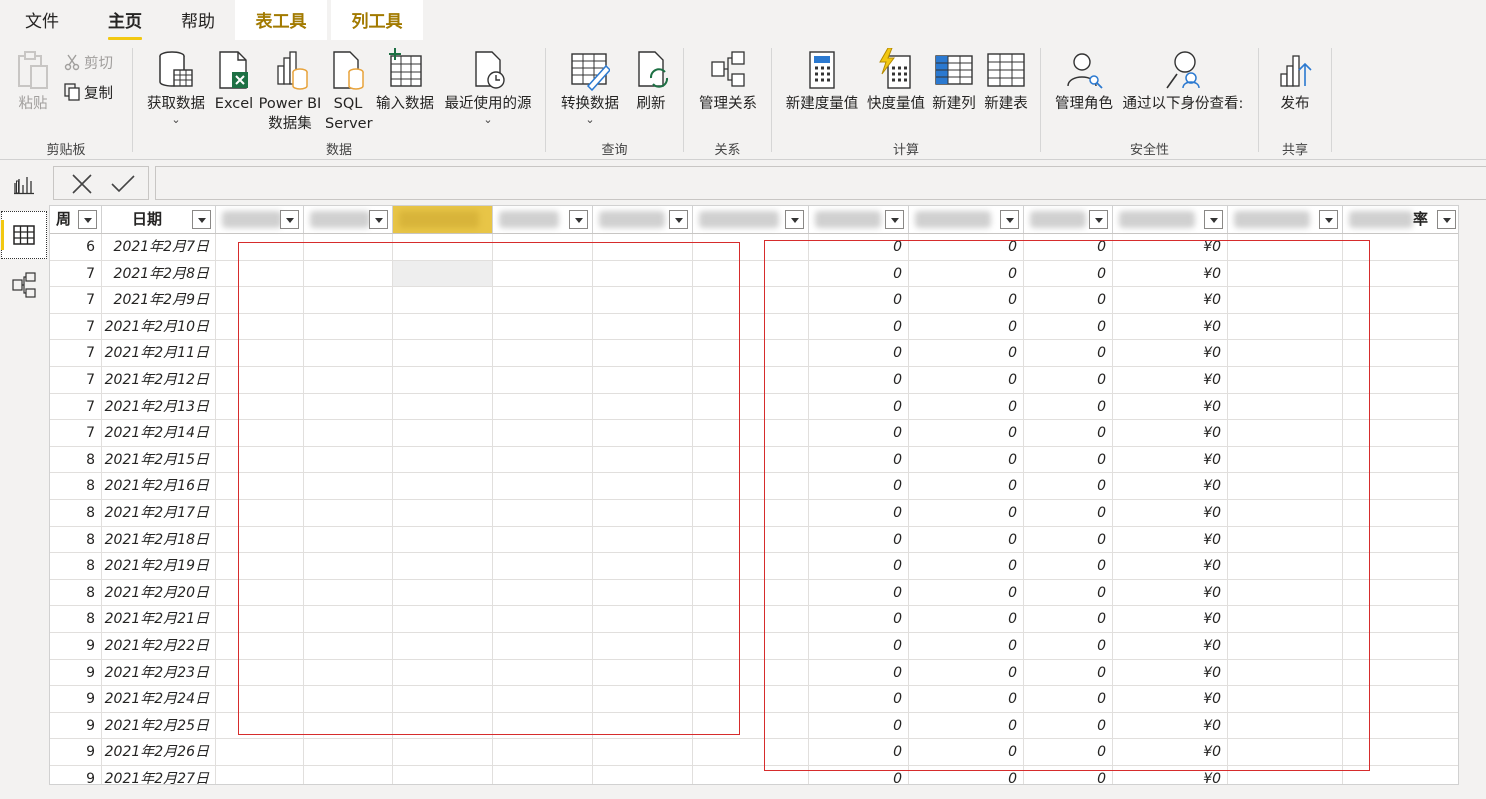 The height and width of the screenshot is (799, 1486). Describe the element at coordinates (728, 81) in the screenshot. I see `manage-relationships-button: 管理关系` at that location.